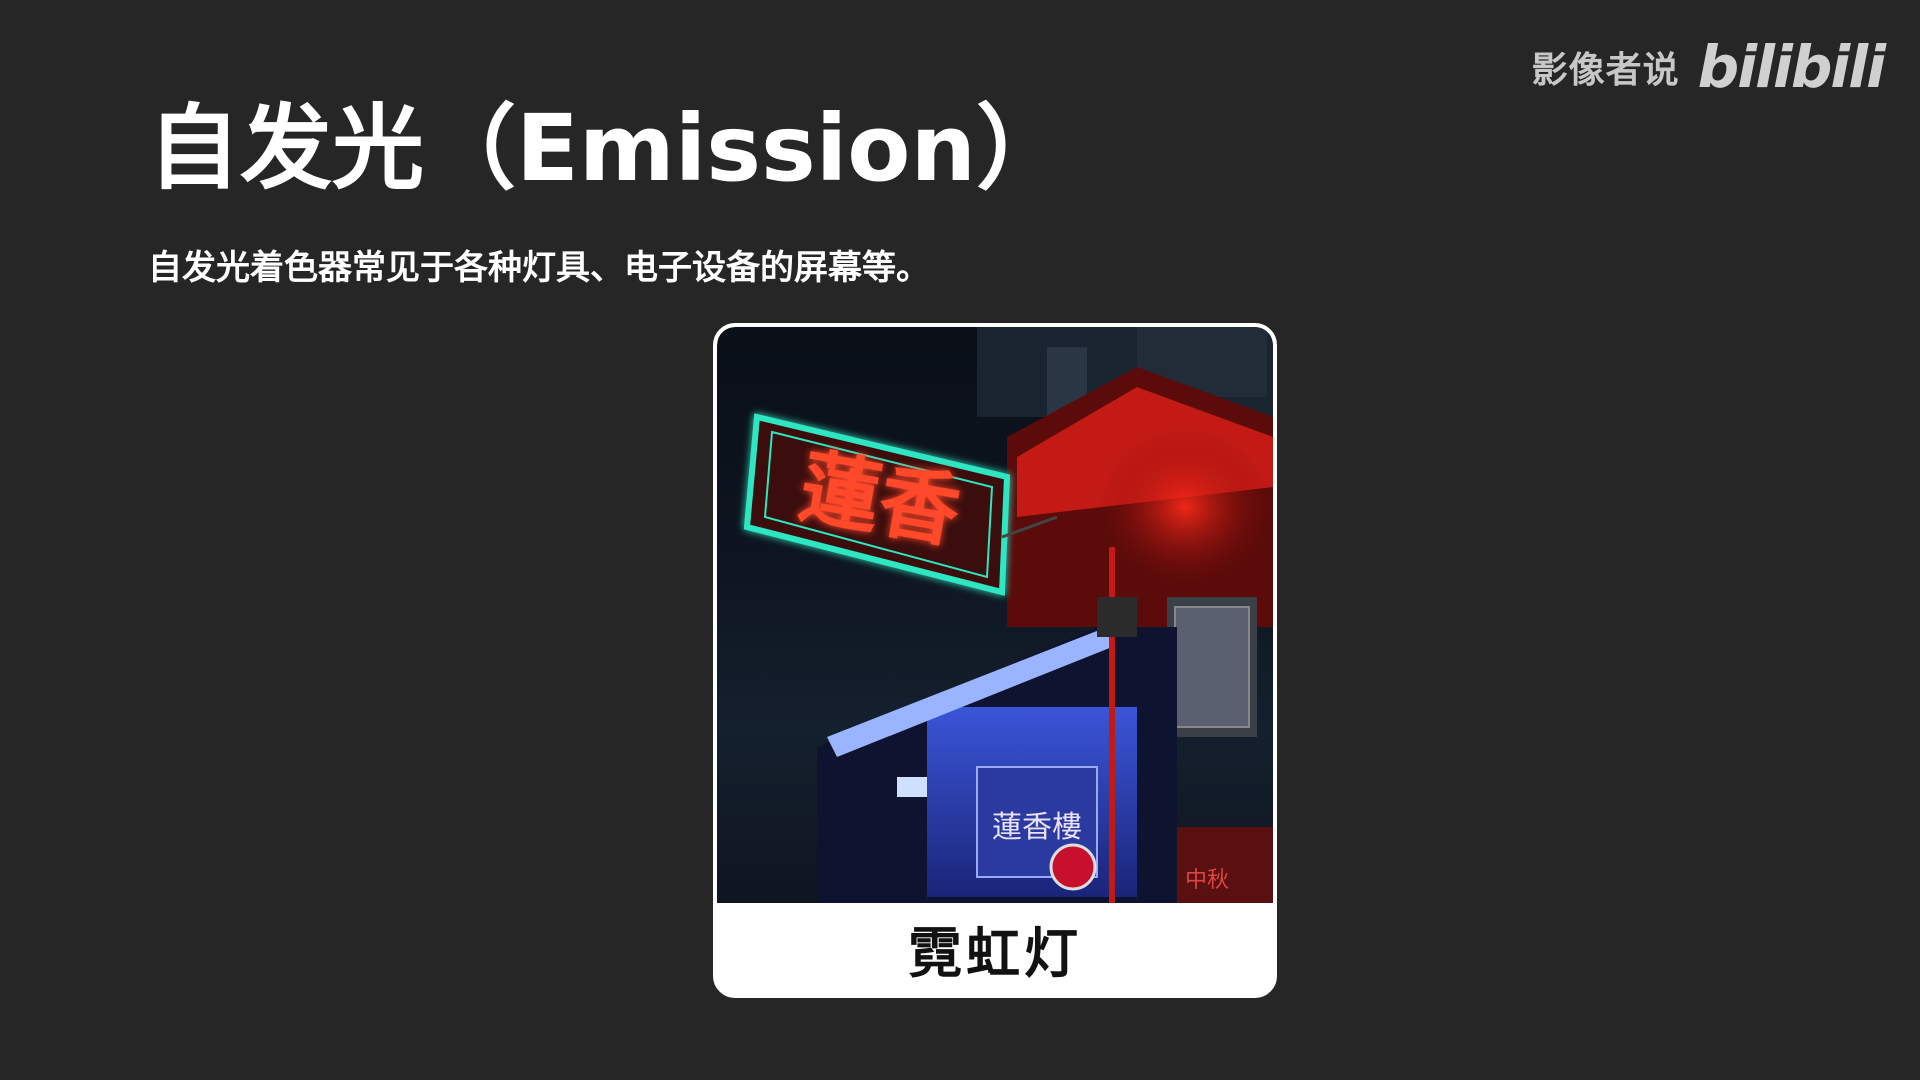 Image resolution: width=1920 pixels, height=1080 pixels. Describe the element at coordinates (1207, 880) in the screenshot. I see `banner-text: 中秋` at that location.